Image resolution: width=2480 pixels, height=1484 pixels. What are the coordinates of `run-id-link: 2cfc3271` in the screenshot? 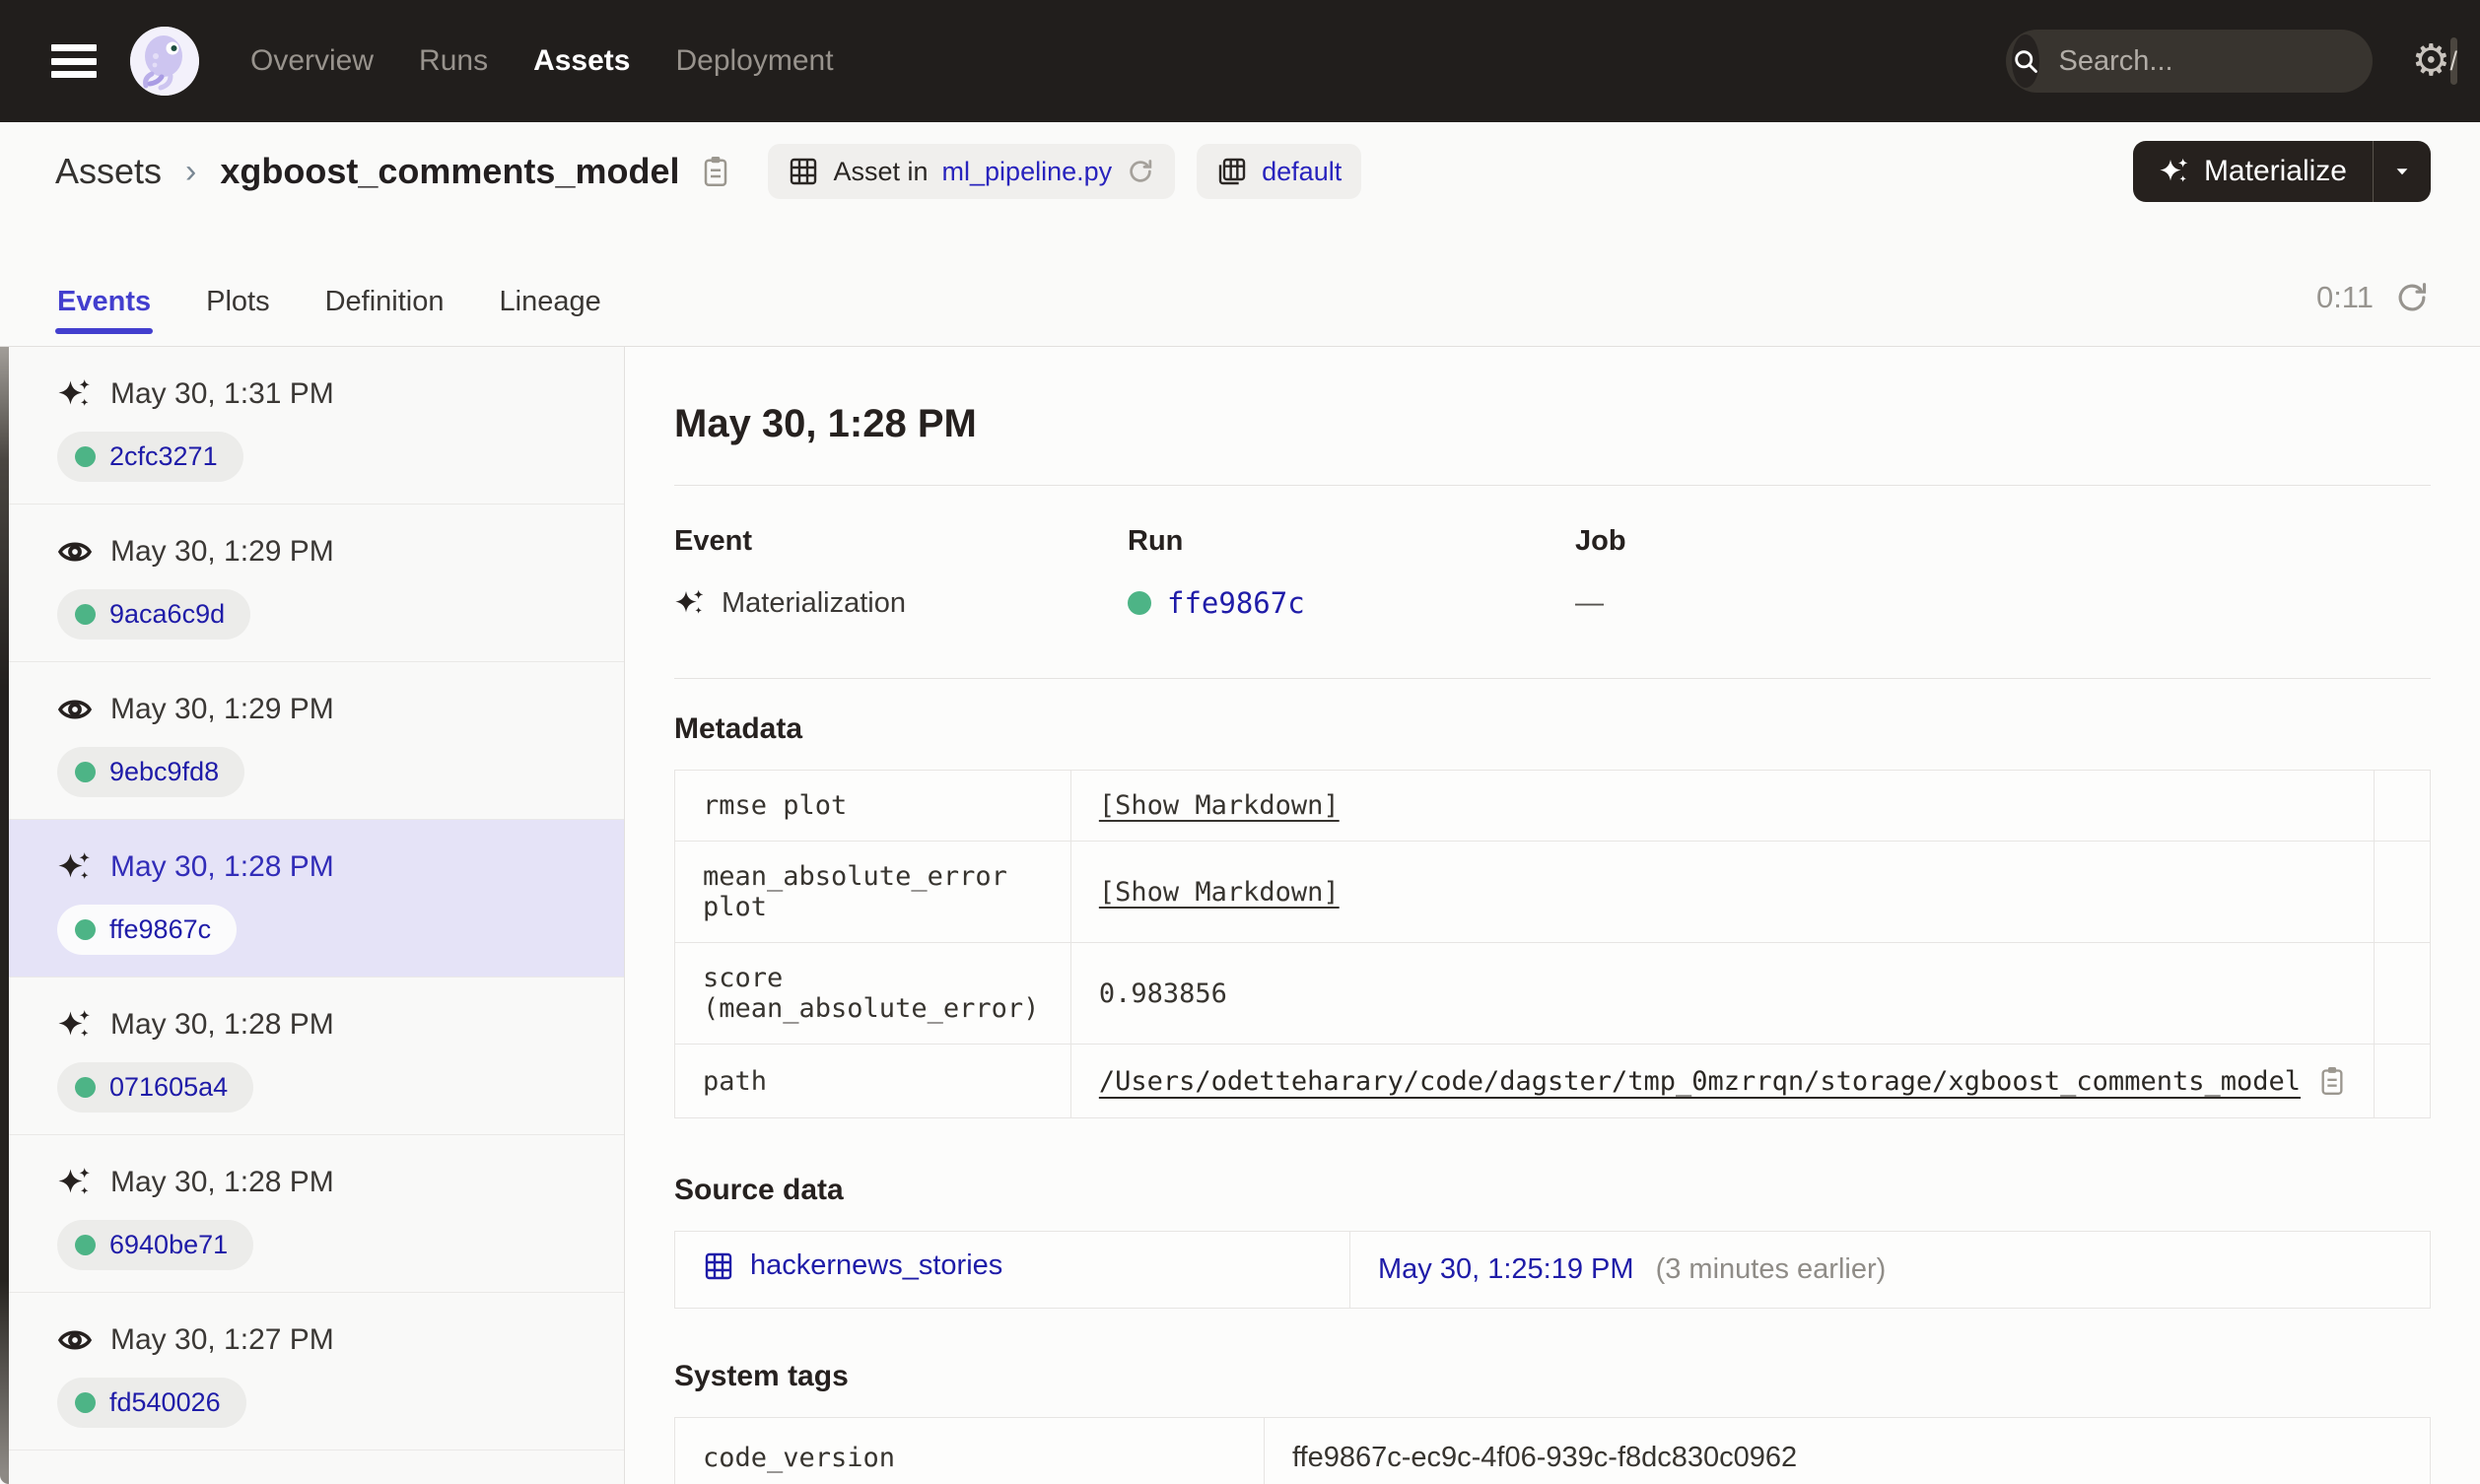 It's located at (163, 456).